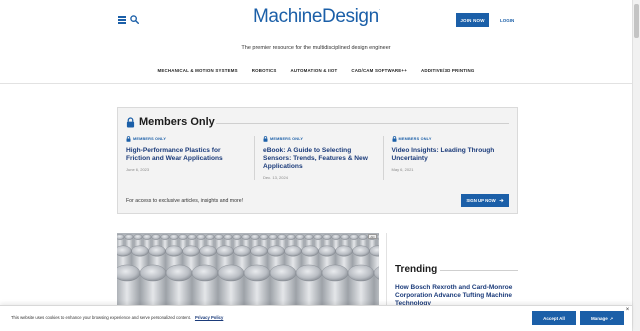 This screenshot has height=331, width=640. I want to click on nav-item-robotics: ROBOTICS, so click(264, 70).